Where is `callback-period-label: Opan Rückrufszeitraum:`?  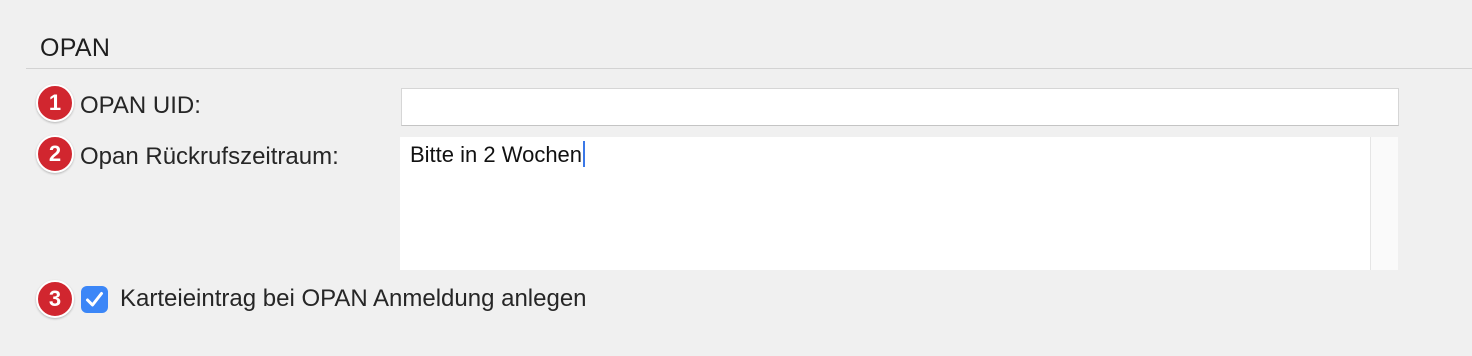 callback-period-label: Opan Rückrufszeitraum: is located at coordinates (209, 156).